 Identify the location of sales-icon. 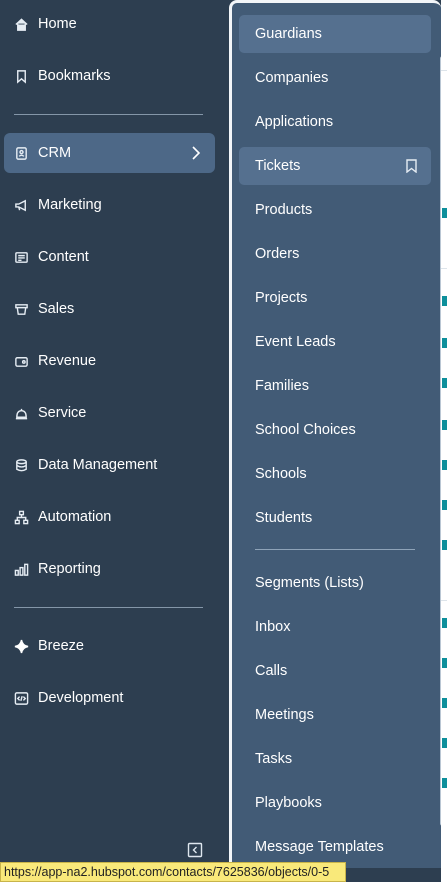
(21, 309).